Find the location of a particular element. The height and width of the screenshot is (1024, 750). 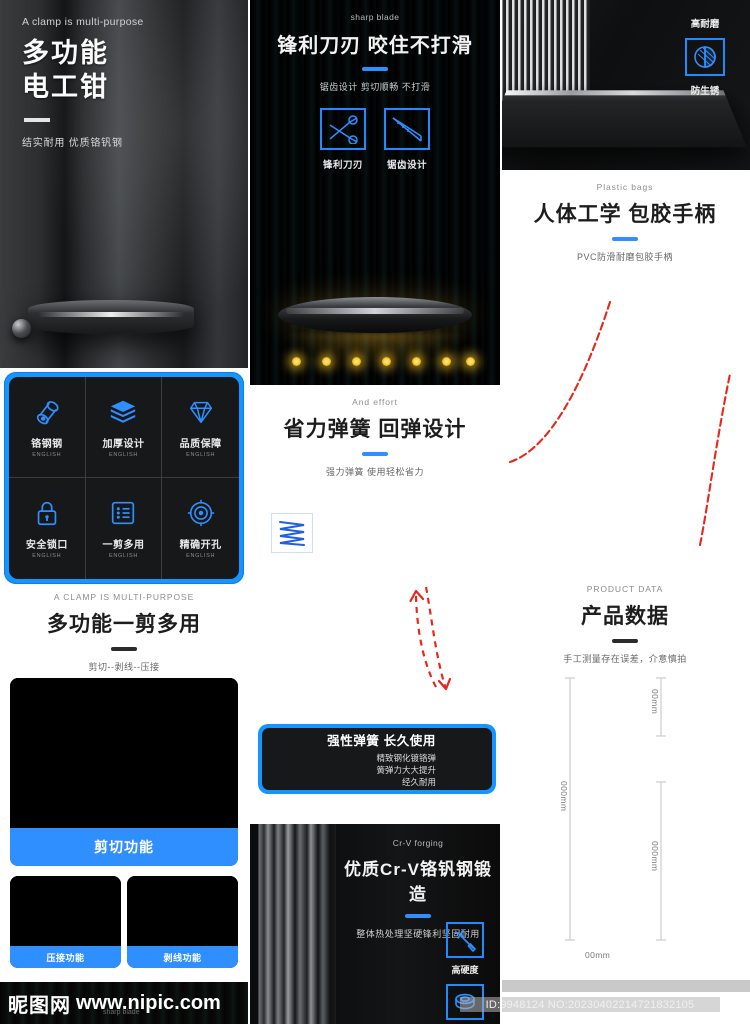

spring-eyebrow: And effort is located at coordinates (375, 402).